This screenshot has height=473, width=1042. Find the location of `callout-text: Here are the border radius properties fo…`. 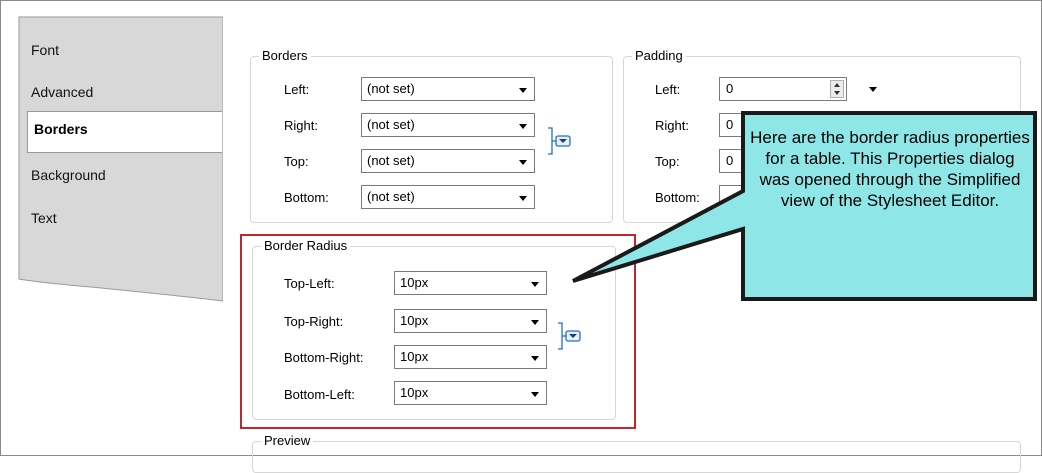

callout-text: Here are the border radius properties fo… is located at coordinates (890, 169).